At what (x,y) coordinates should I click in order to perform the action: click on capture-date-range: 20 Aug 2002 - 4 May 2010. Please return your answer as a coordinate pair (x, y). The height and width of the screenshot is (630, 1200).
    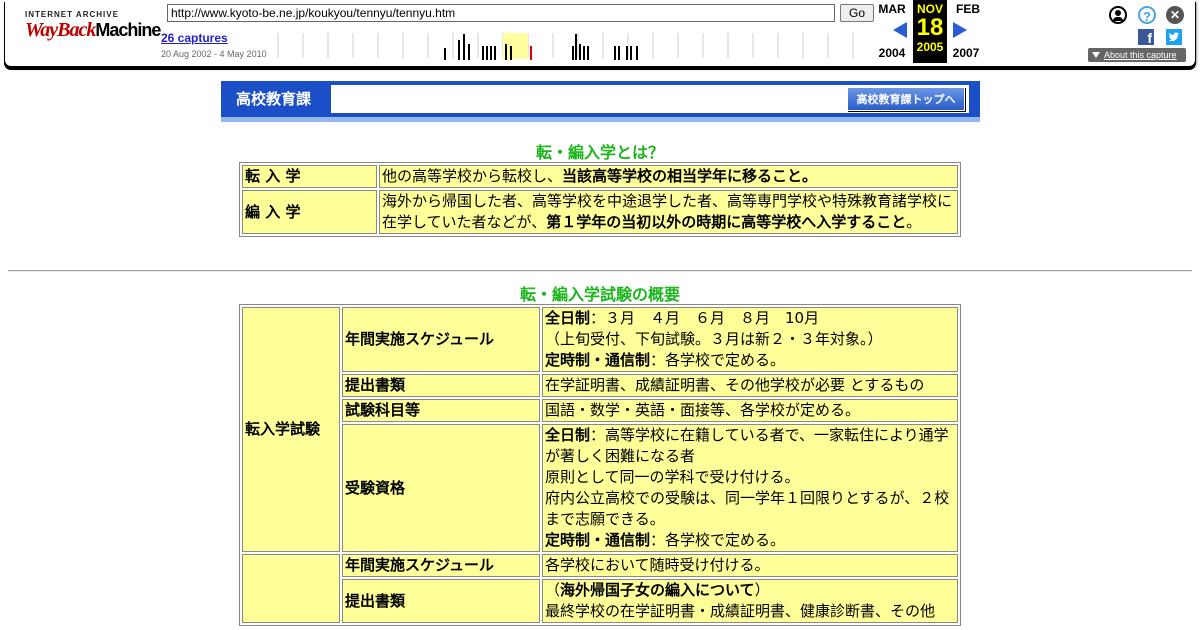
    Looking at the image, I should click on (214, 54).